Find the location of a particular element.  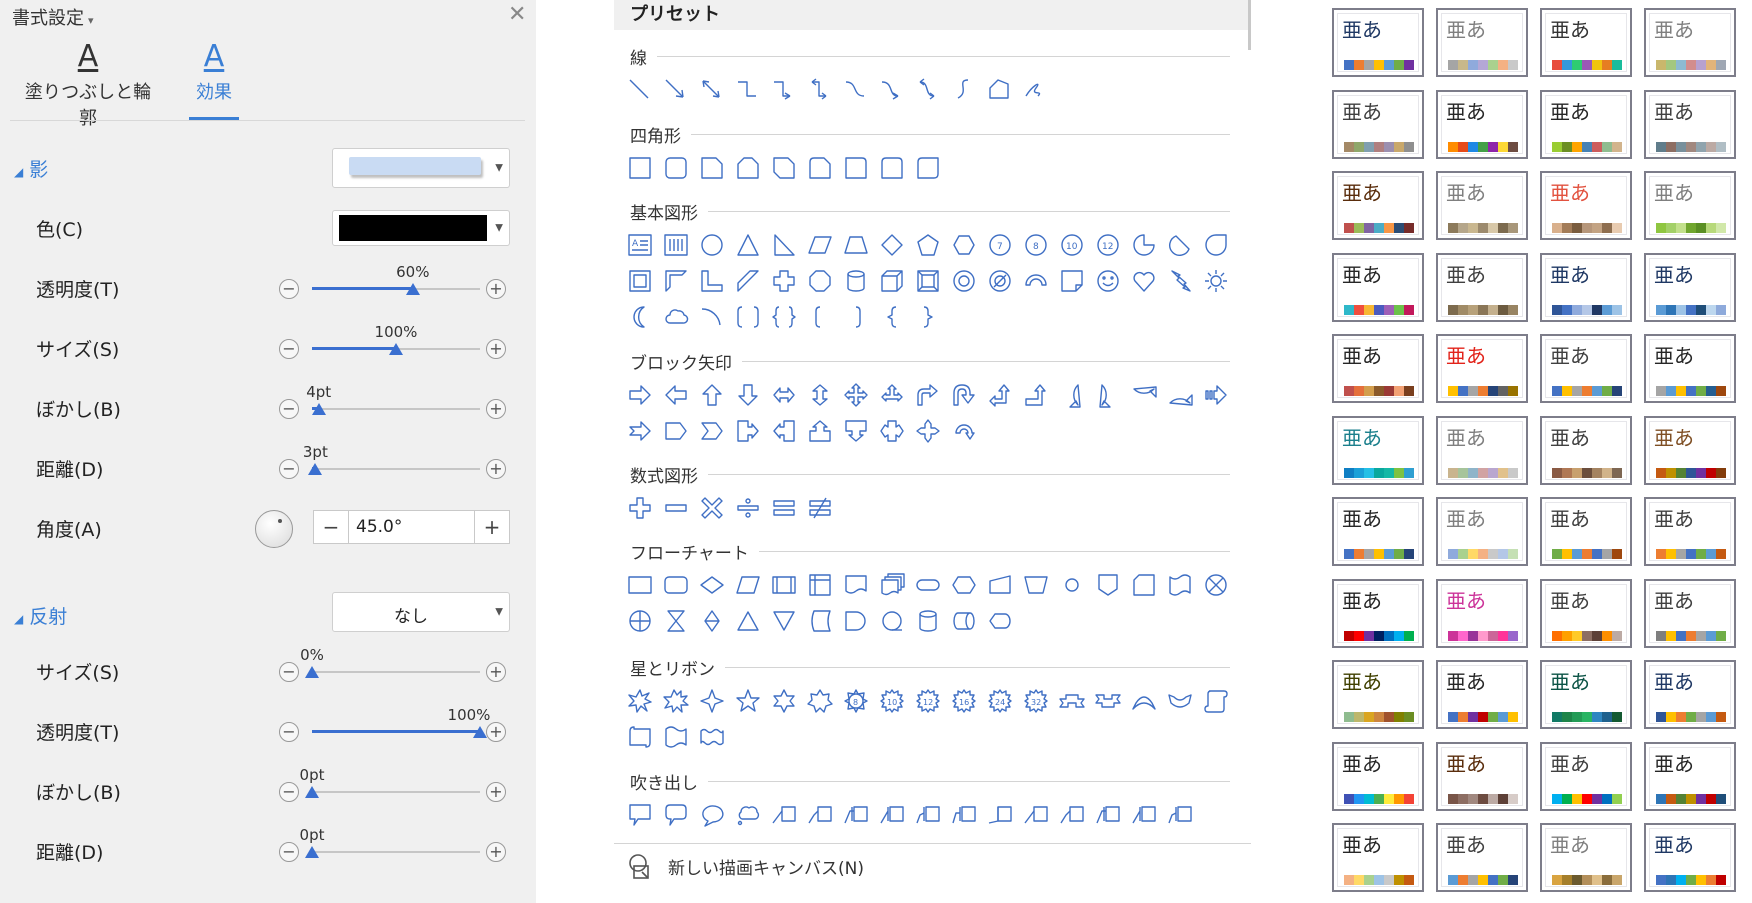

scrollbar is located at coordinates (1249, 25).